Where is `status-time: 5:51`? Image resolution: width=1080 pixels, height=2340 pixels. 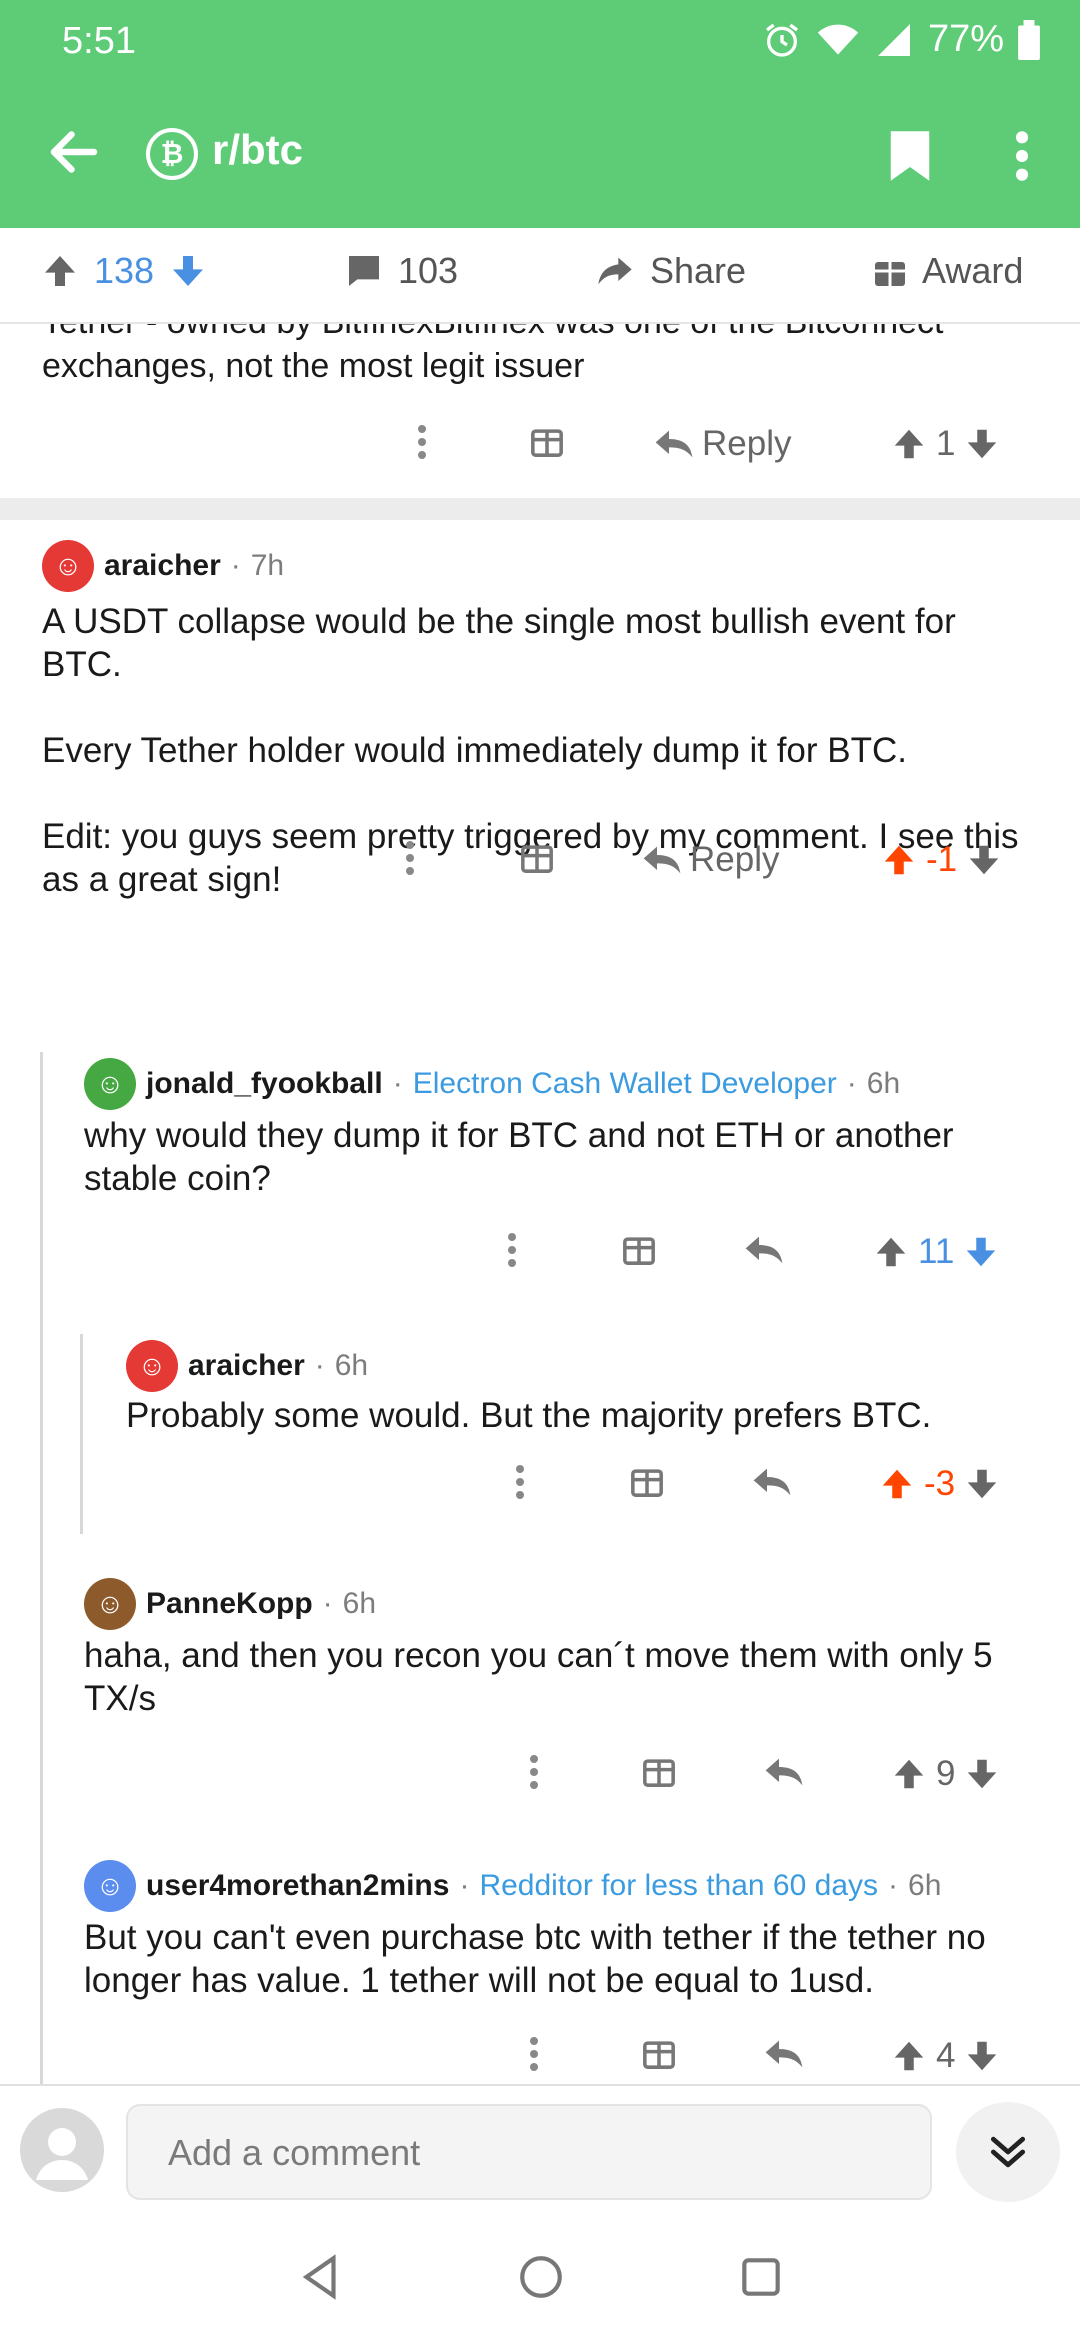 status-time: 5:51 is located at coordinates (99, 41).